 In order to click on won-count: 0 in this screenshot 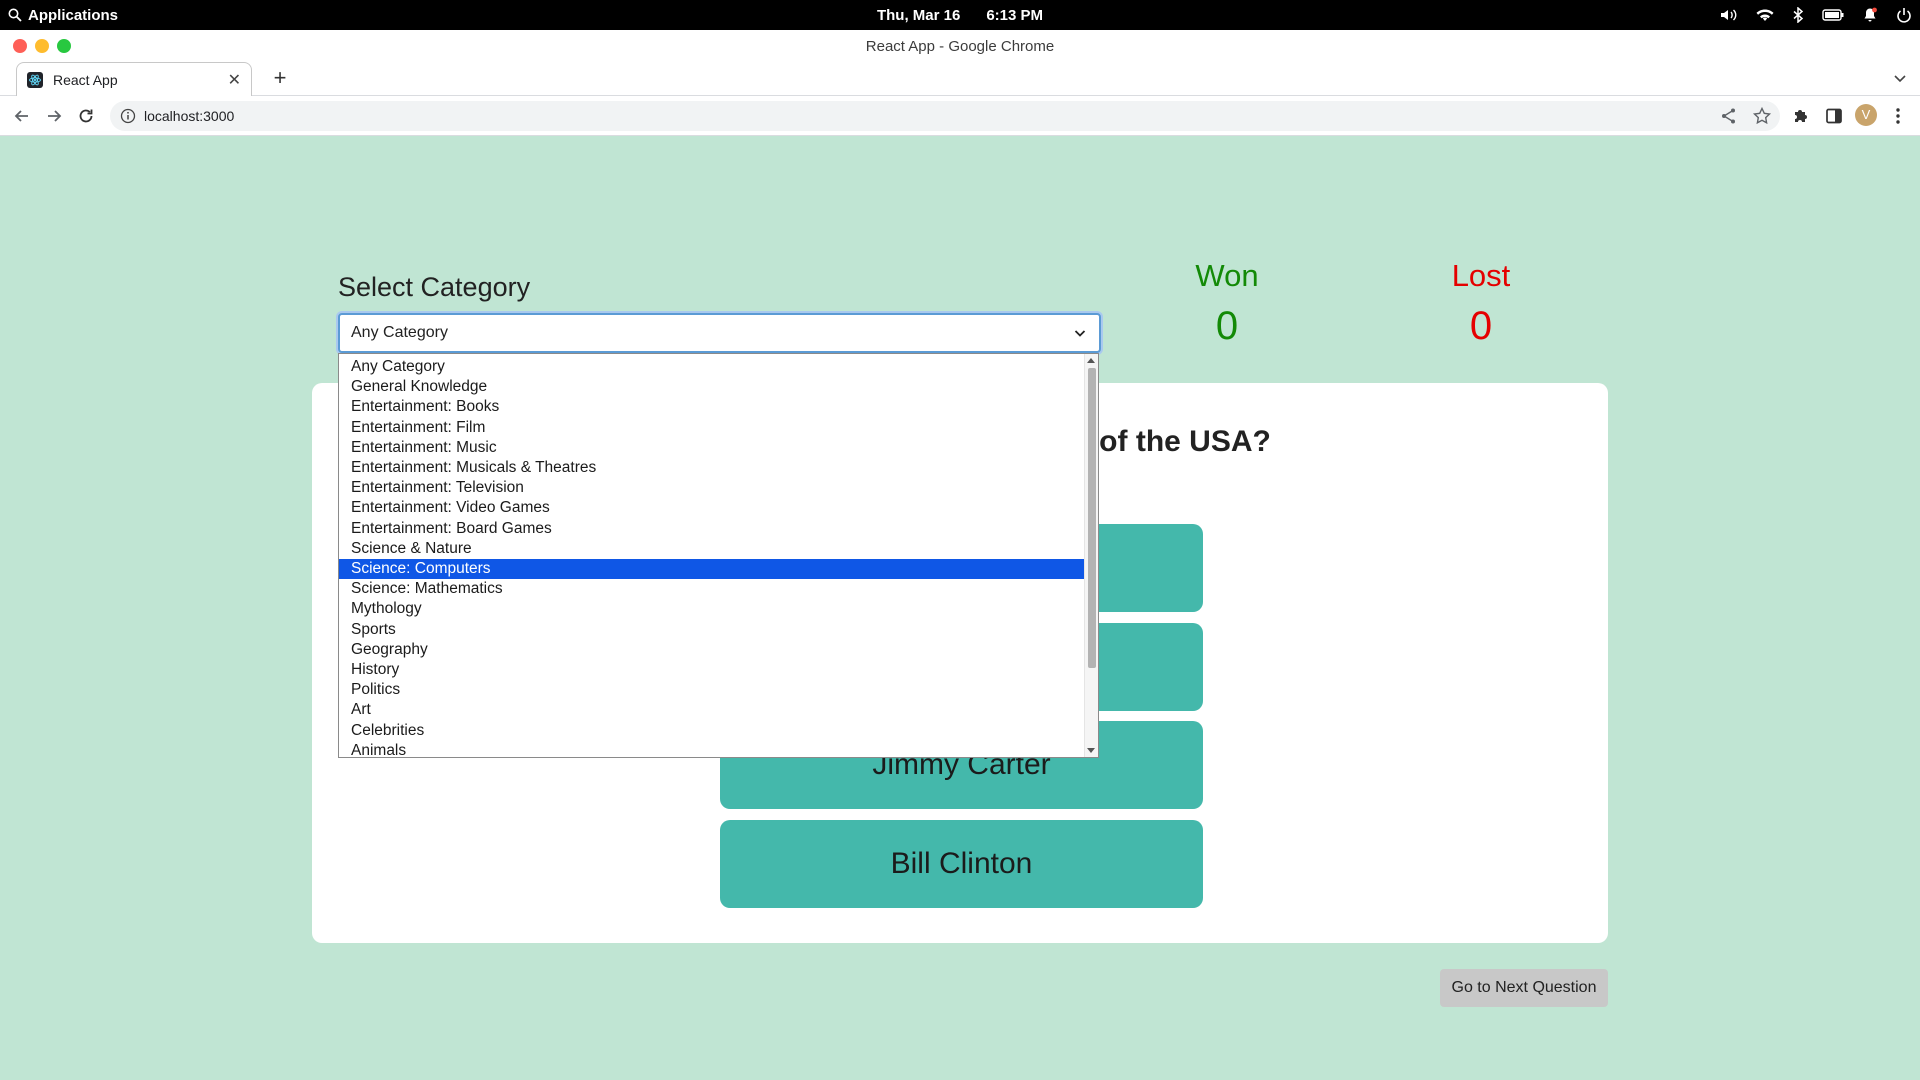, I will do `click(1227, 326)`.